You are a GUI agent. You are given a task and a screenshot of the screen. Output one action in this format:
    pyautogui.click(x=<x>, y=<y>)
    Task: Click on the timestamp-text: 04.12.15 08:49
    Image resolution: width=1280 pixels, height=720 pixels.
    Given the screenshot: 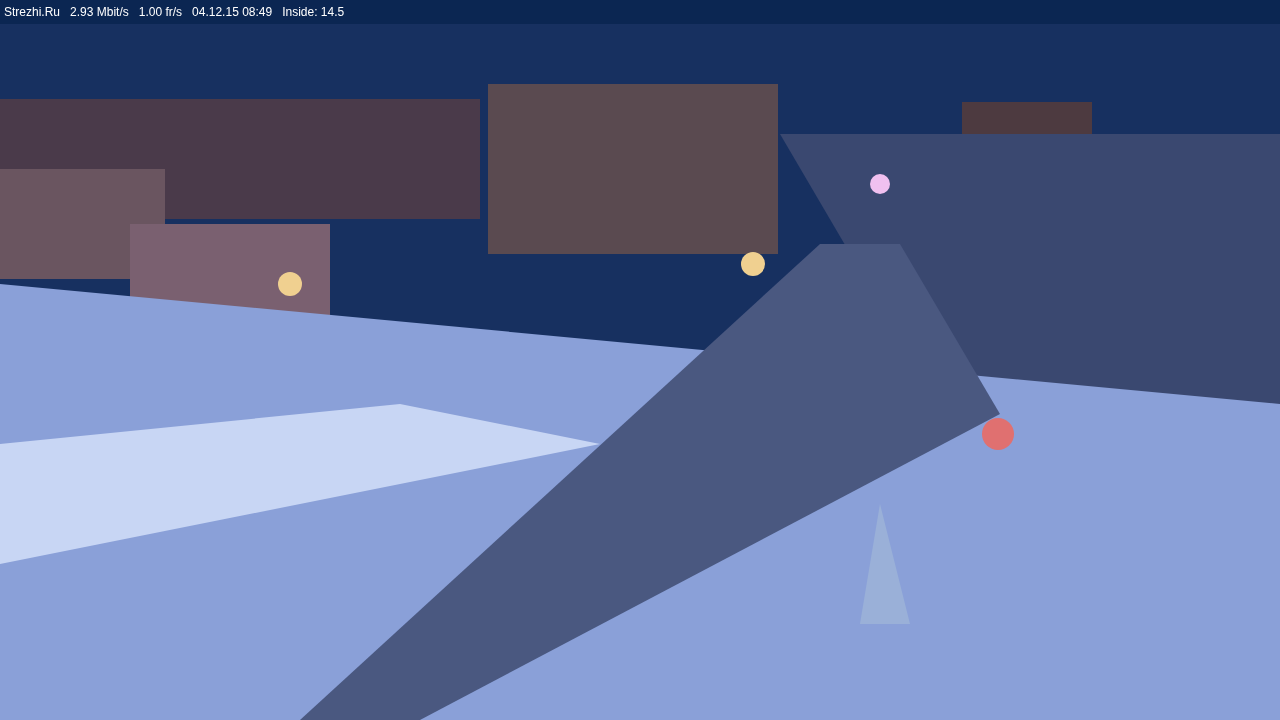 What is the action you would take?
    pyautogui.click(x=232, y=12)
    